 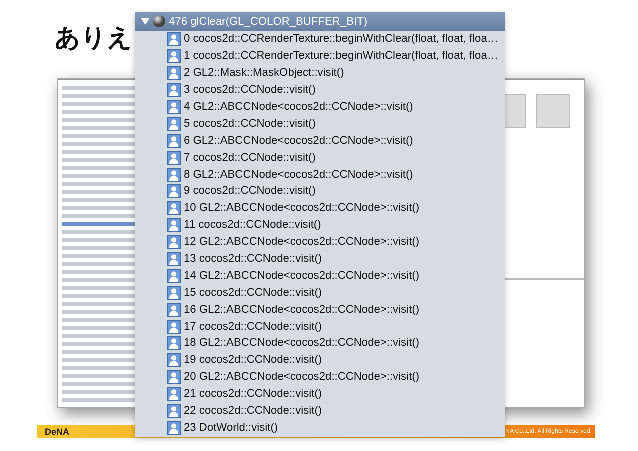 I want to click on tree-row: 2 GL2::Mask::MaskObject::visit(), so click(x=320, y=73).